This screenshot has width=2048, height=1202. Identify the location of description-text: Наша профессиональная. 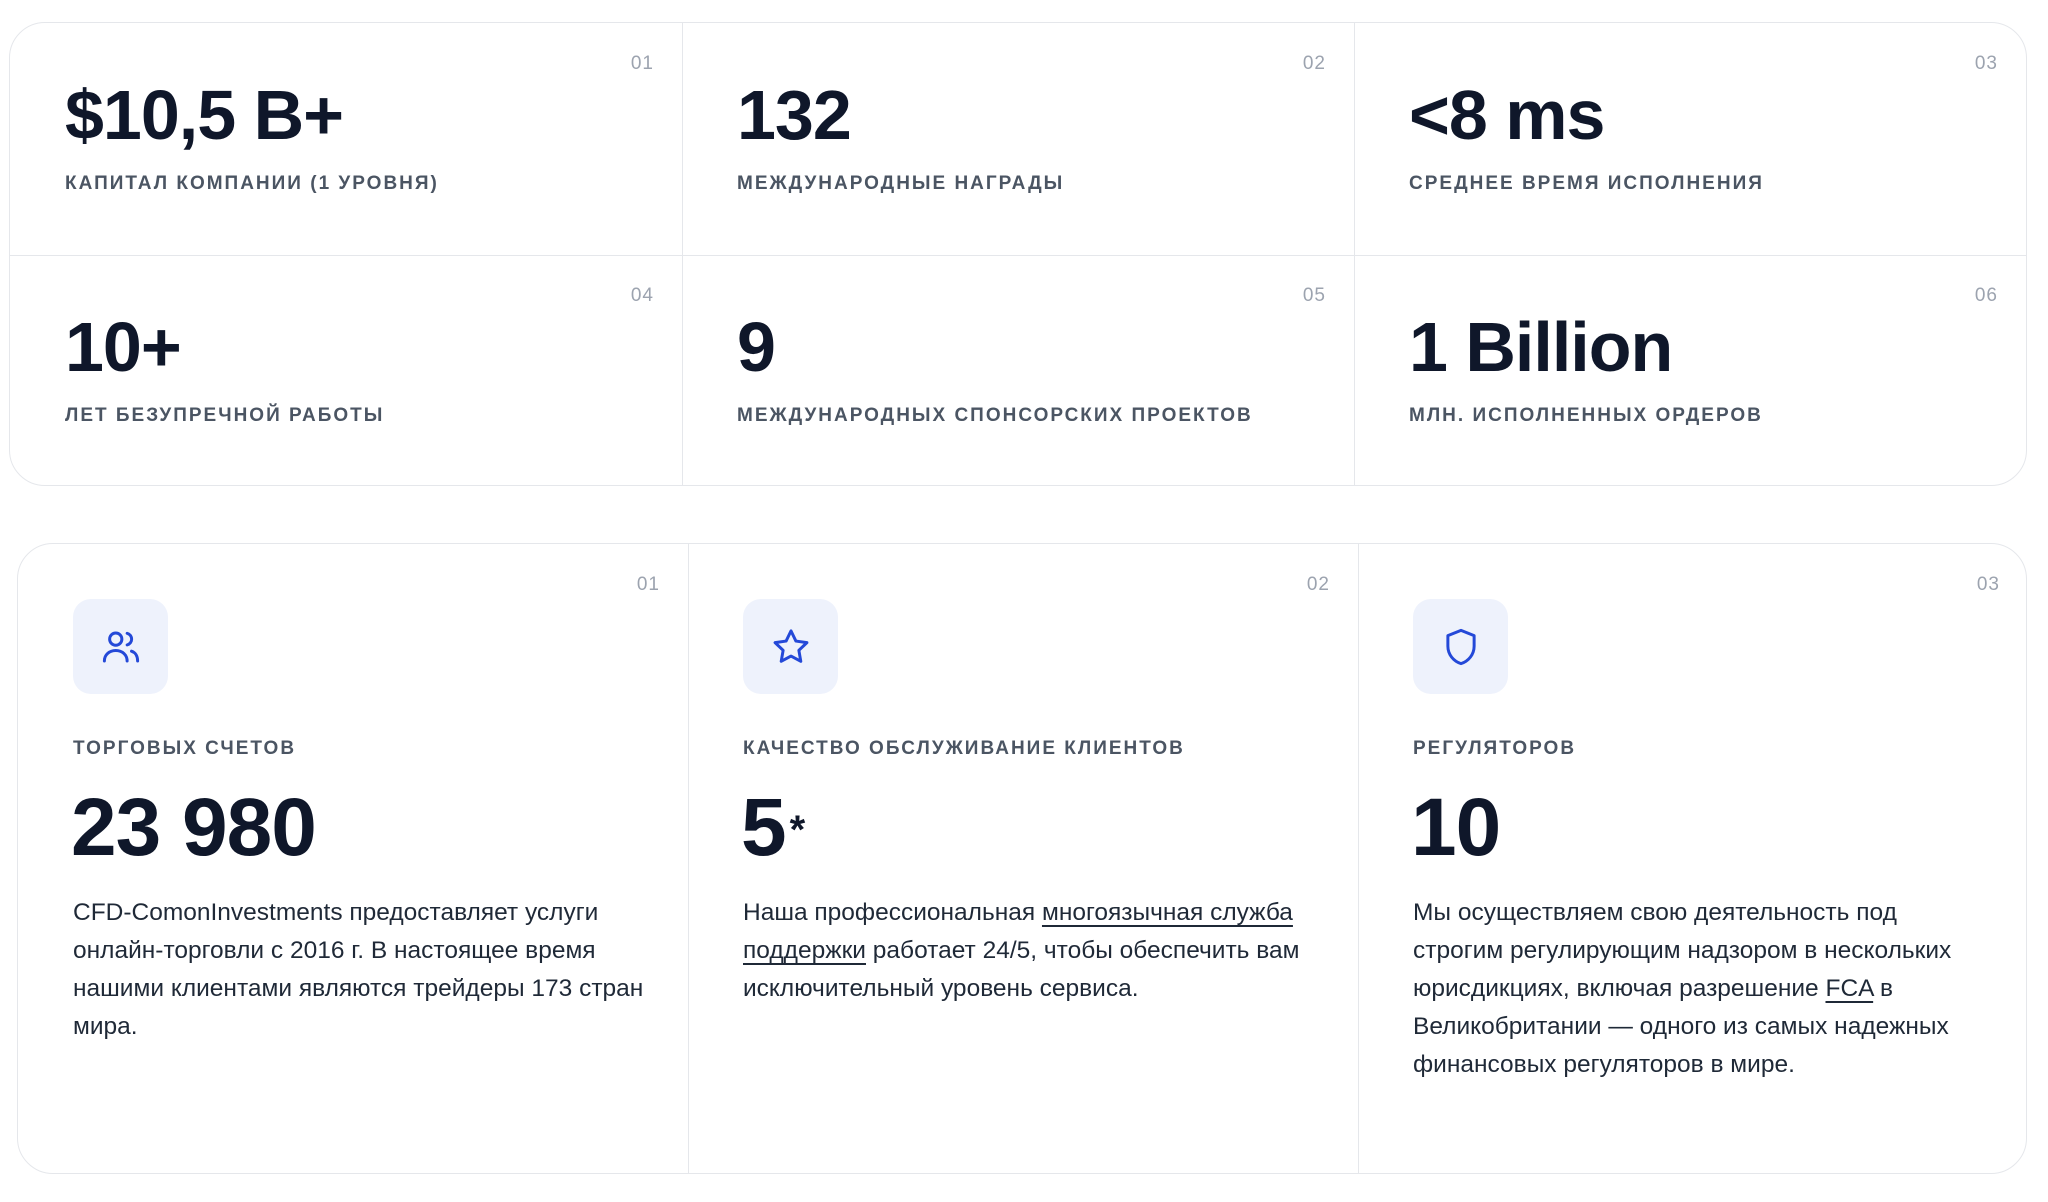
(892, 912).